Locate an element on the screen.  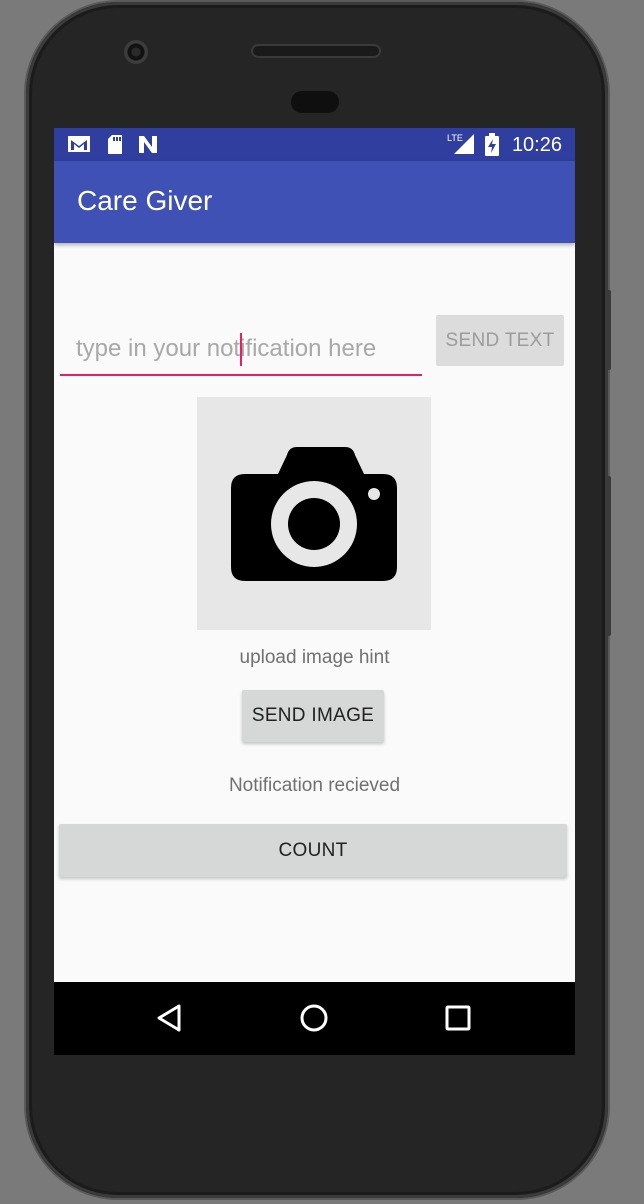
n-icon is located at coordinates (148, 147).